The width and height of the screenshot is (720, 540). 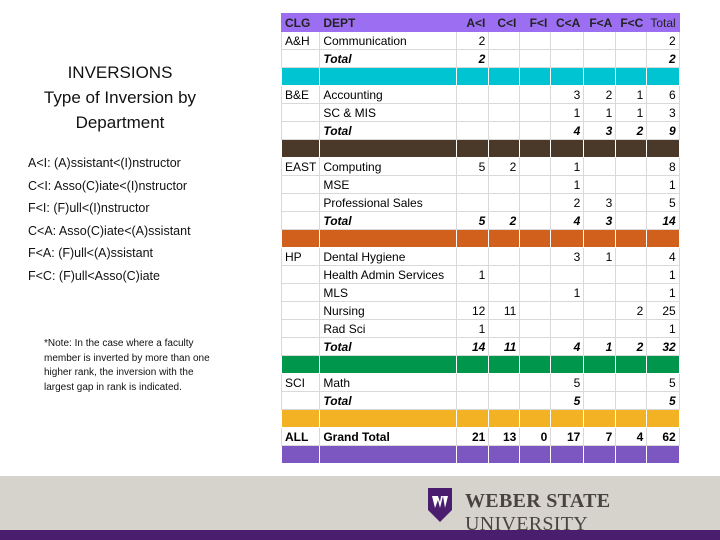 I want to click on cell-clg: EAST, so click(x=300, y=166).